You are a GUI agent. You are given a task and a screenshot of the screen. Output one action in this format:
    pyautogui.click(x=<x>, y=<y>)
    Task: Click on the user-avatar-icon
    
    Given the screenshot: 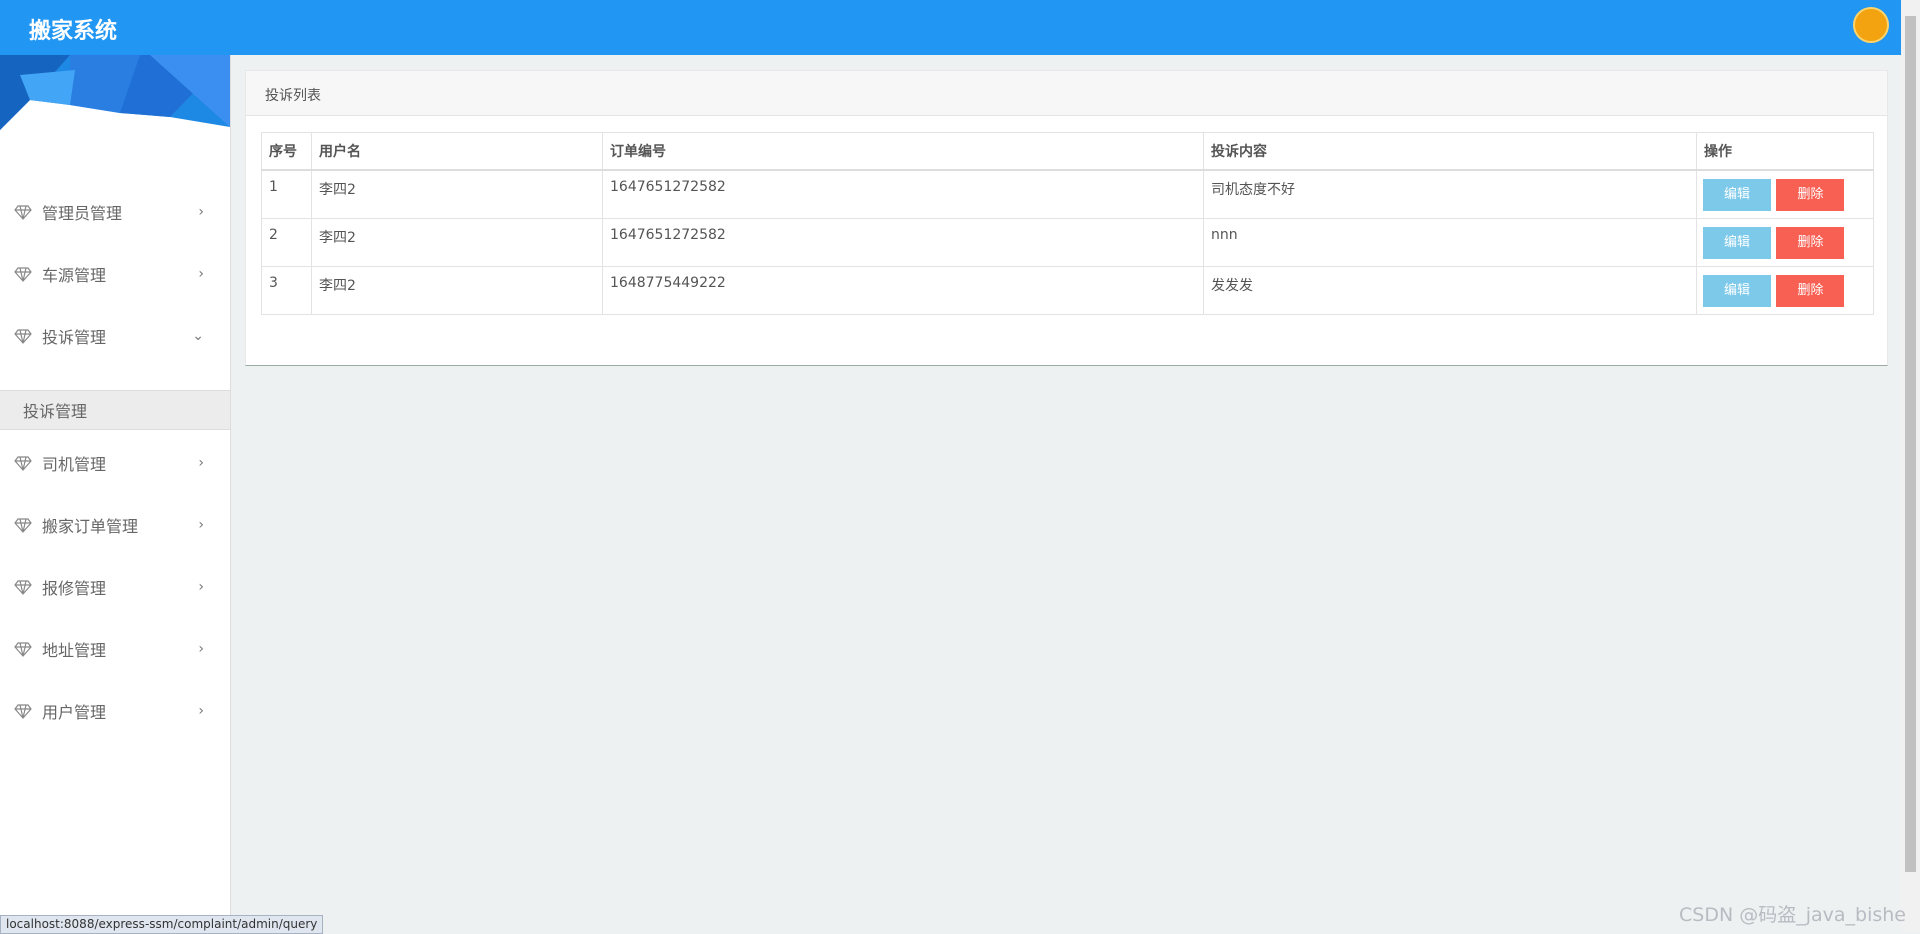 What is the action you would take?
    pyautogui.click(x=1871, y=25)
    